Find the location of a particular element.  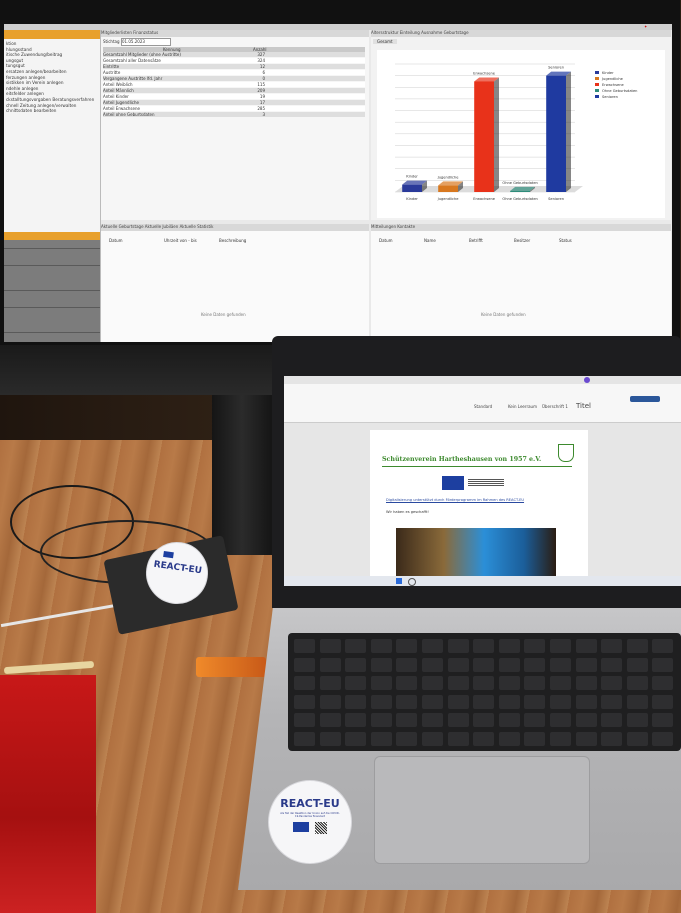

table-row: Anteil Kinder 19 is located at coordinates (234, 96).